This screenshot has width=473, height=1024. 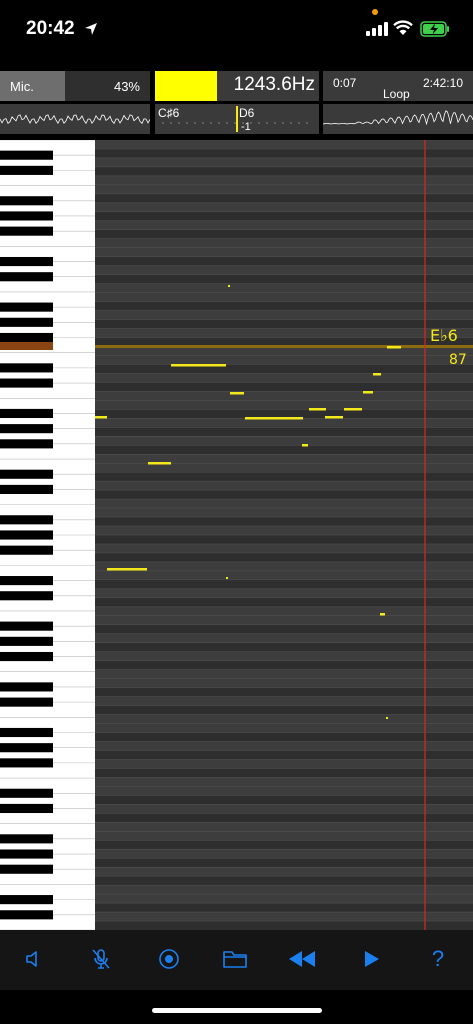 I want to click on input-waveform, so click(x=75, y=119).